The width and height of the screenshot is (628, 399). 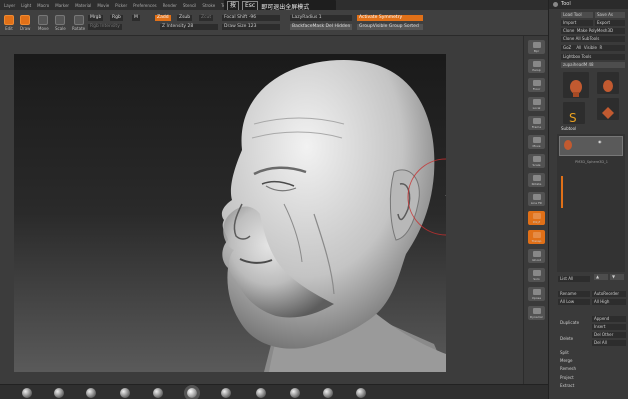 I want to click on scale-button: Scale, so click(x=60, y=22).